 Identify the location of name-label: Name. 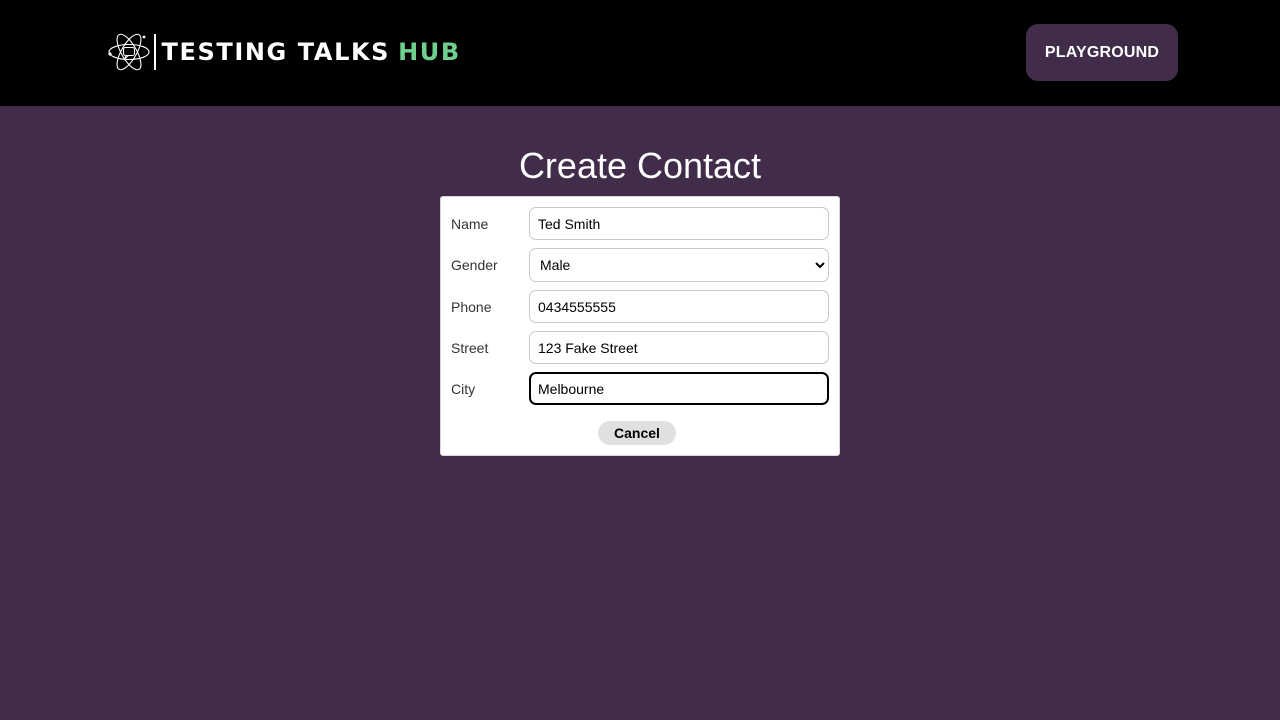
(470, 224).